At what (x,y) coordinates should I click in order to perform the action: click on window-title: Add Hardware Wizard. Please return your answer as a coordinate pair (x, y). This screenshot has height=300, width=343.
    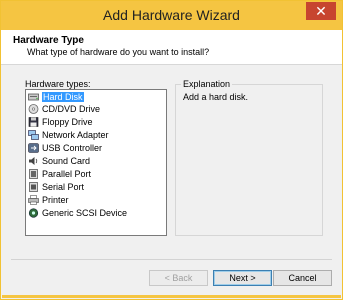
    Looking at the image, I should click on (171, 15).